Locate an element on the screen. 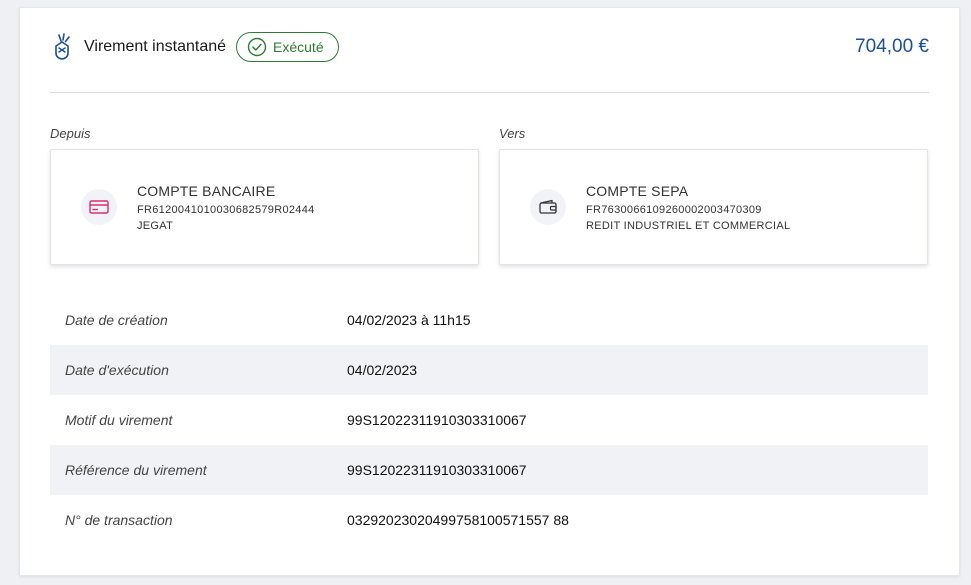 This screenshot has height=585, width=971. from-account-iban: FR6120041010030682579R02444 is located at coordinates (226, 210).